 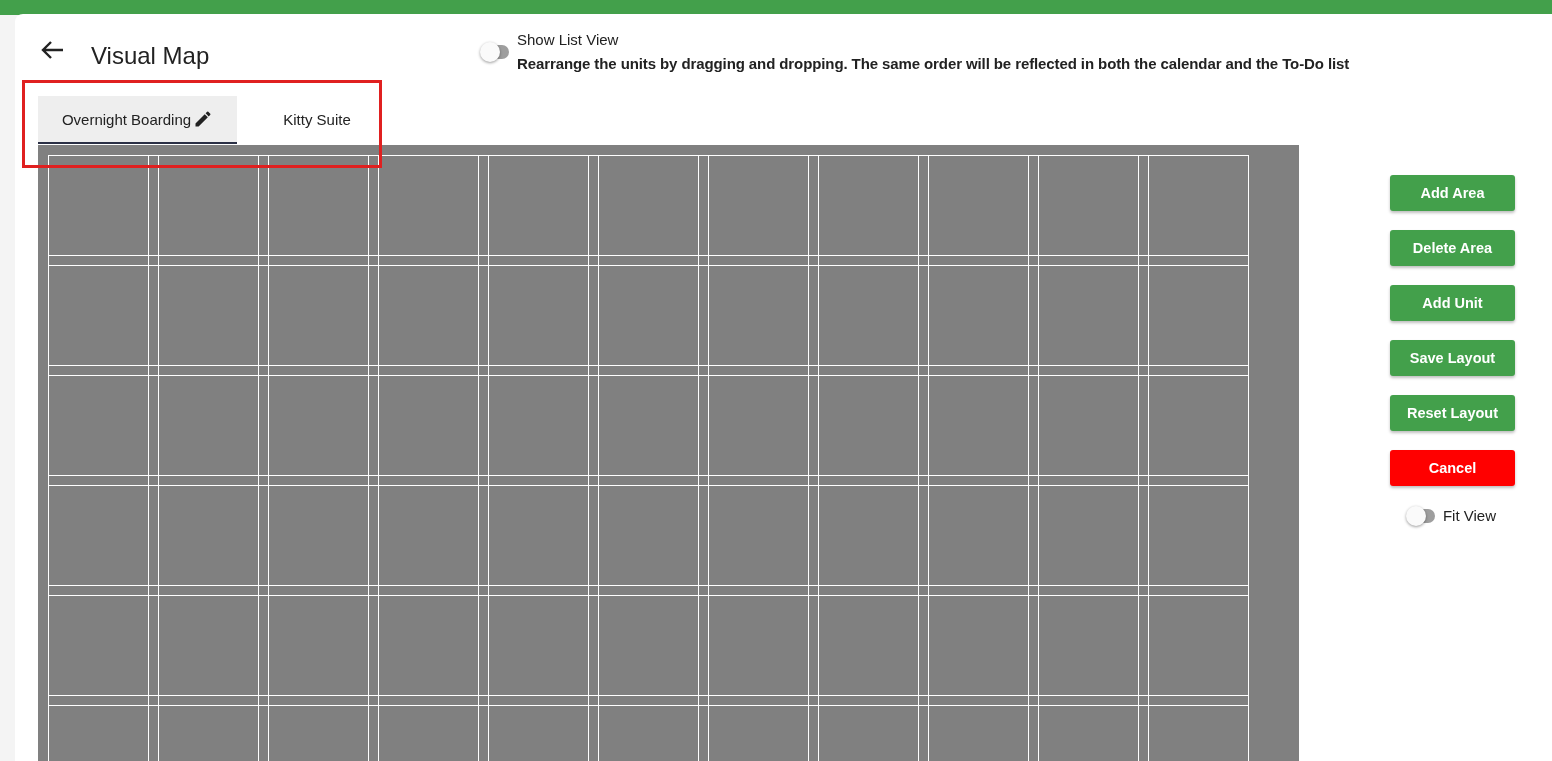 I want to click on action-button: Add Unit, so click(x=1452, y=303).